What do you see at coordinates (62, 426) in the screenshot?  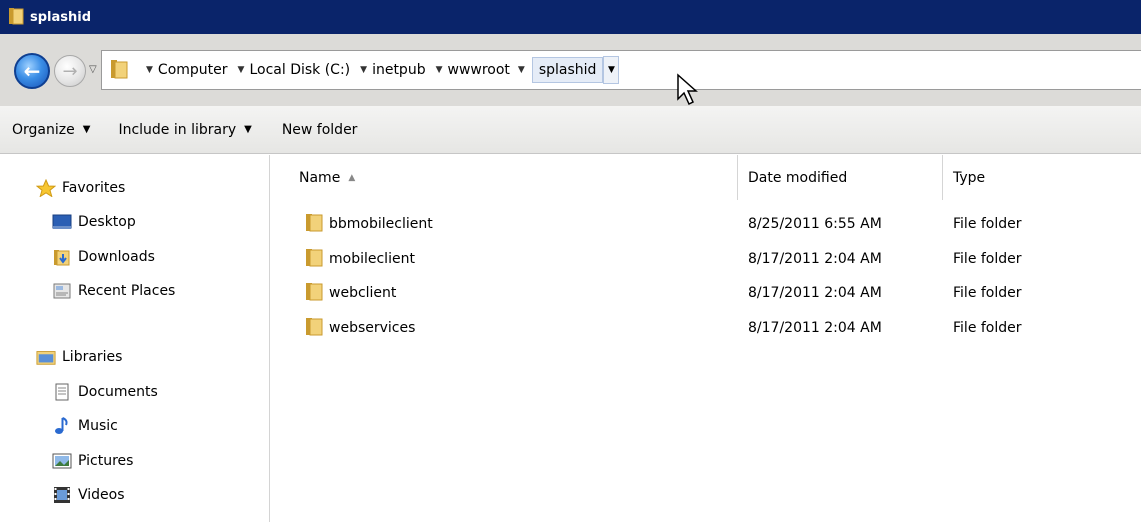 I see `music-icon` at bounding box center [62, 426].